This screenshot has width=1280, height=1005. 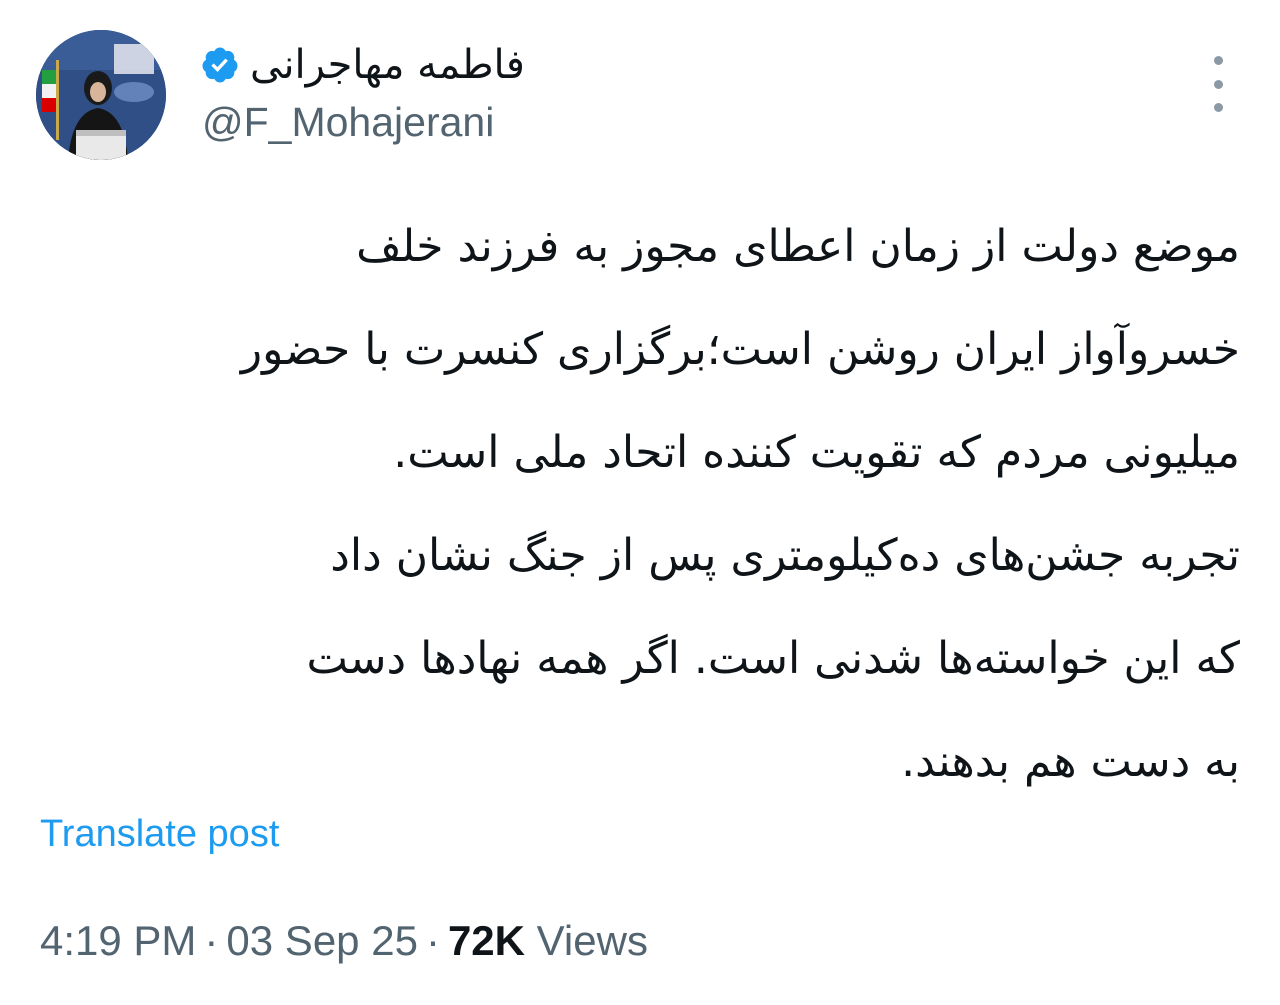 I want to click on more-options-button, so click(x=1218, y=84).